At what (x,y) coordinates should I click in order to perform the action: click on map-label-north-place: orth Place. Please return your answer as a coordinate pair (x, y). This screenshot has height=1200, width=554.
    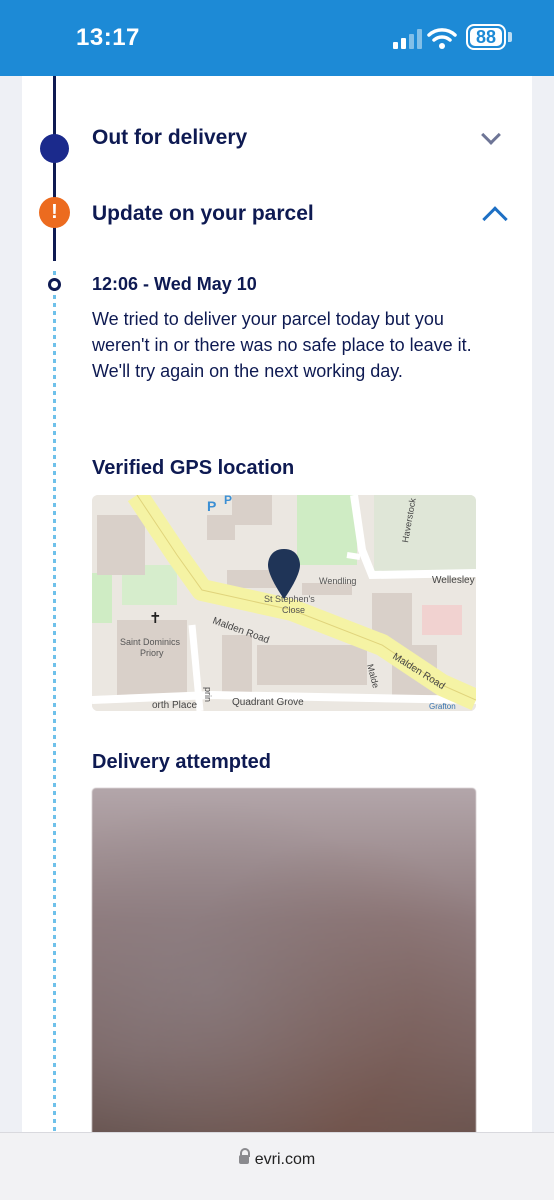
    Looking at the image, I should click on (174, 705).